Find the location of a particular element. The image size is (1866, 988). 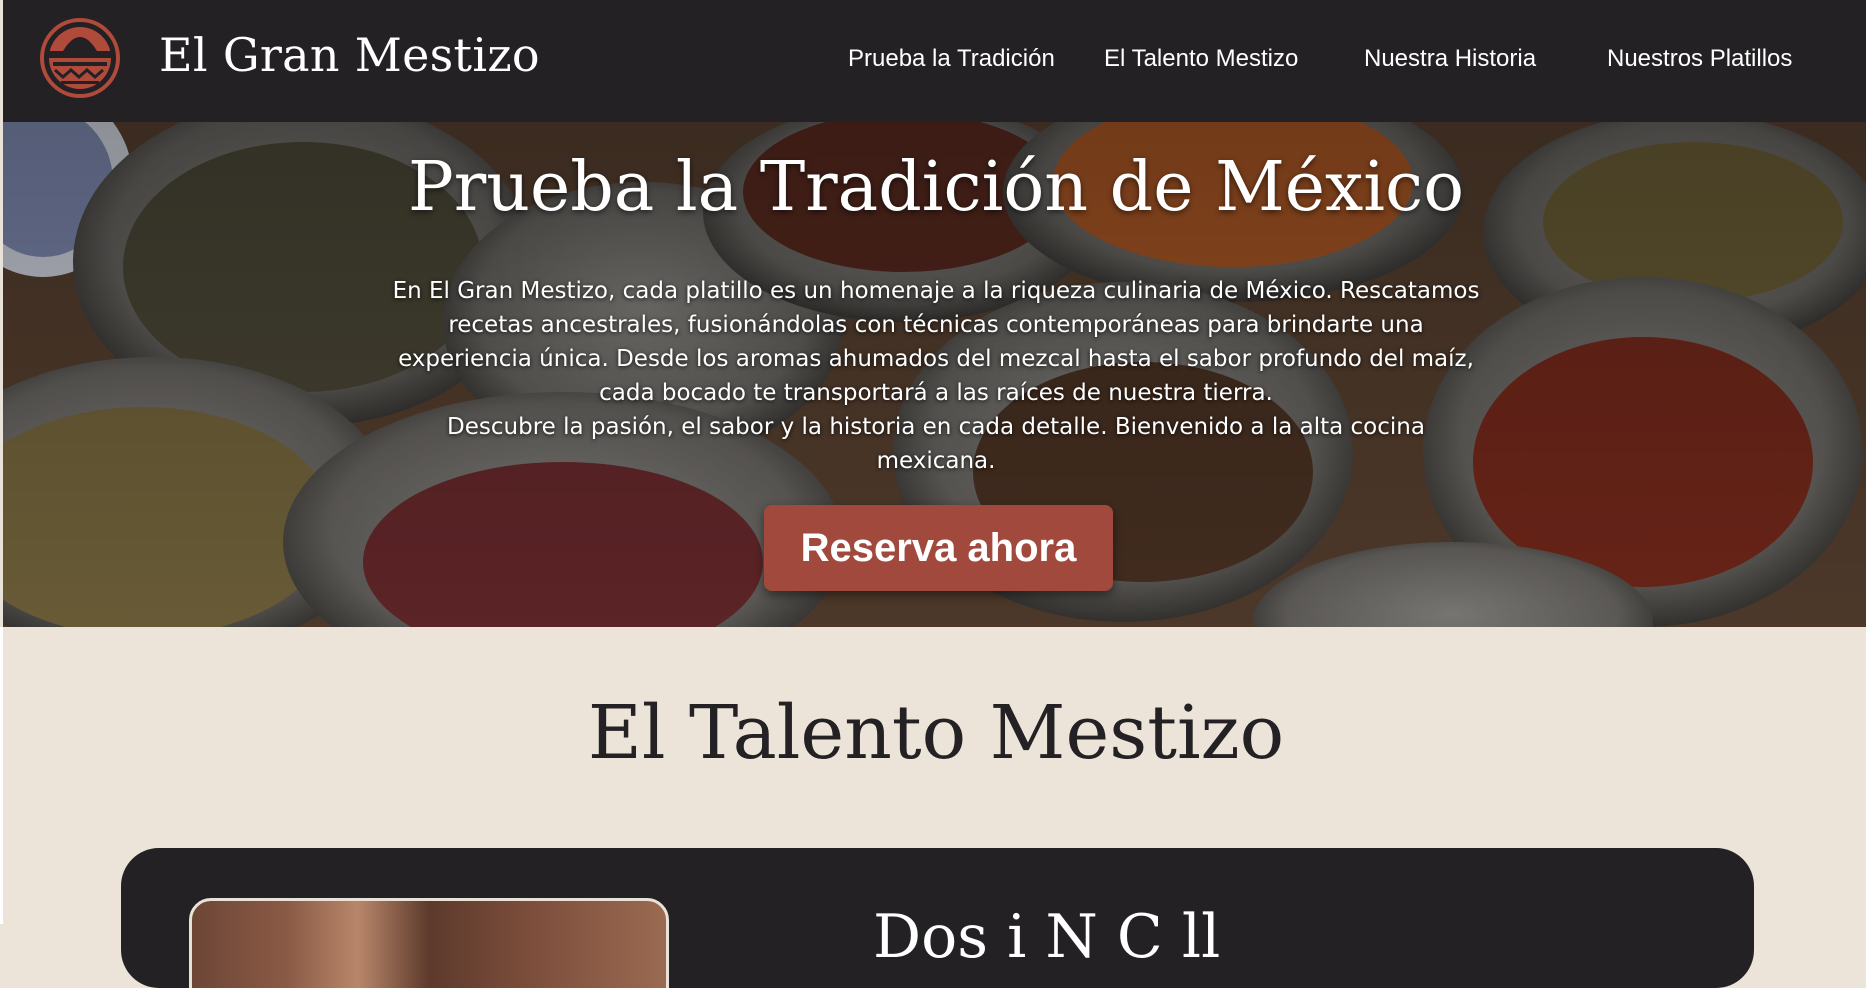

chef-card: Dos i N C ll is located at coordinates (937, 918).